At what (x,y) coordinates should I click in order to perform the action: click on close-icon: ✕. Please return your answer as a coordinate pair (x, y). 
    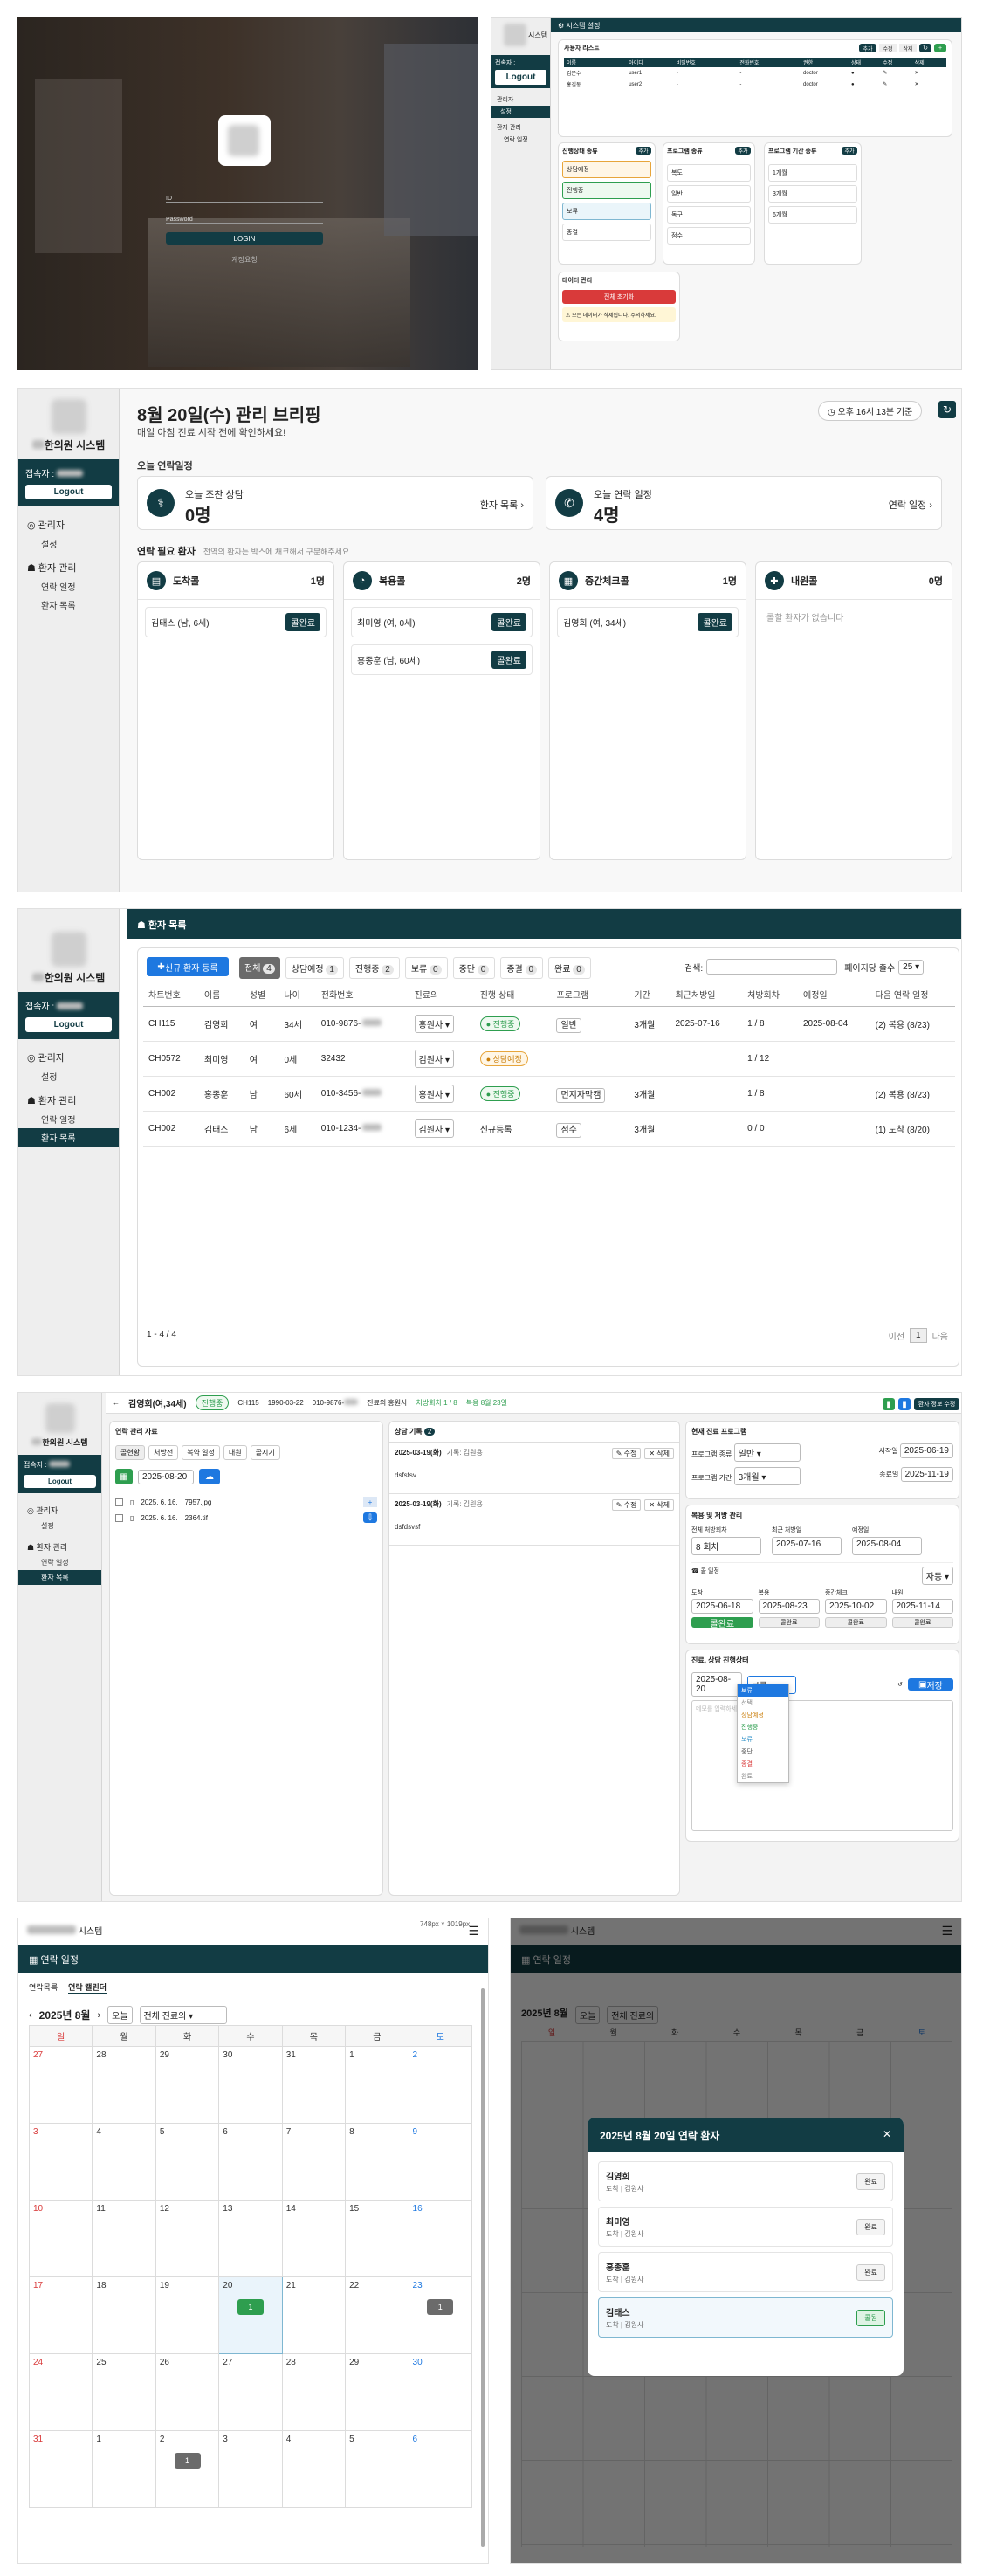
    Looking at the image, I should click on (887, 2135).